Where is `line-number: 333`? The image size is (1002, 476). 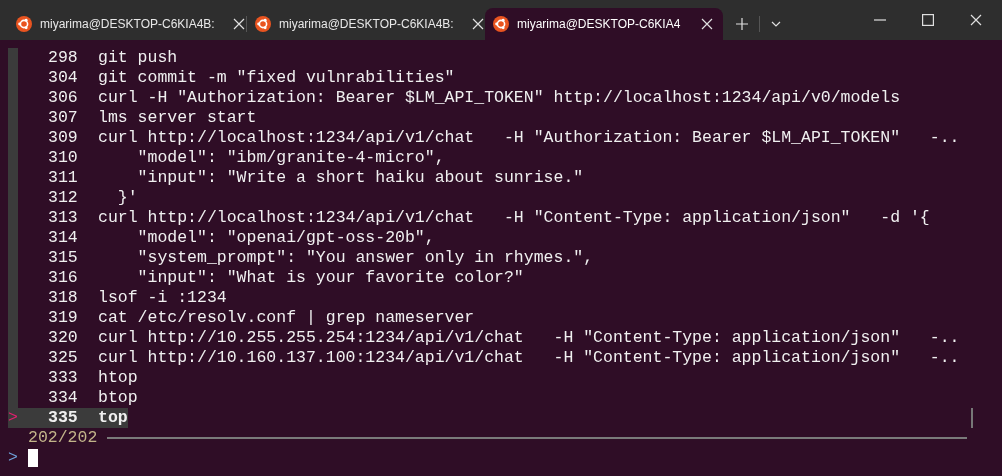 line-number: 333 is located at coordinates (63, 378).